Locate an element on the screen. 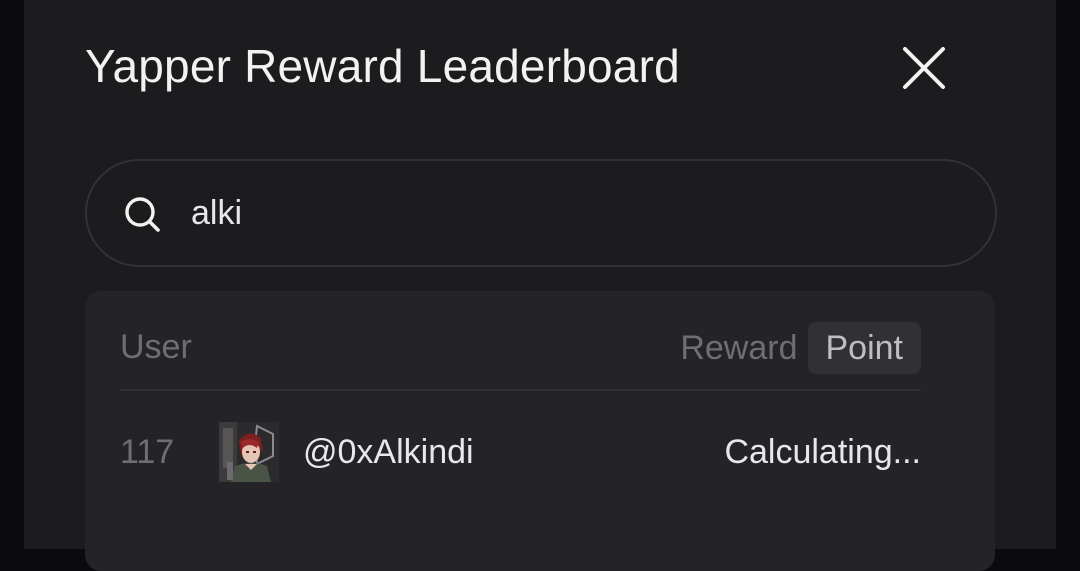 The image size is (1080, 571). sort-tabs: Reward Point is located at coordinates (800, 348).